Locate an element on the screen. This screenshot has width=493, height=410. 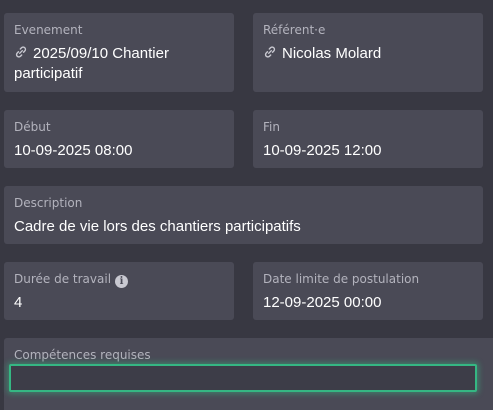
description-label: Description is located at coordinates (48, 203).